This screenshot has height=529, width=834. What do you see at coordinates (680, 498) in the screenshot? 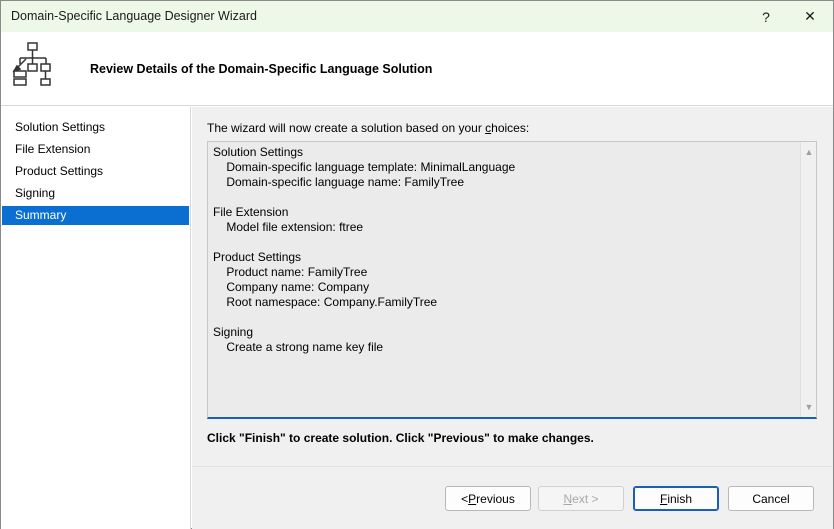
I see `button-label: inish` at bounding box center [680, 498].